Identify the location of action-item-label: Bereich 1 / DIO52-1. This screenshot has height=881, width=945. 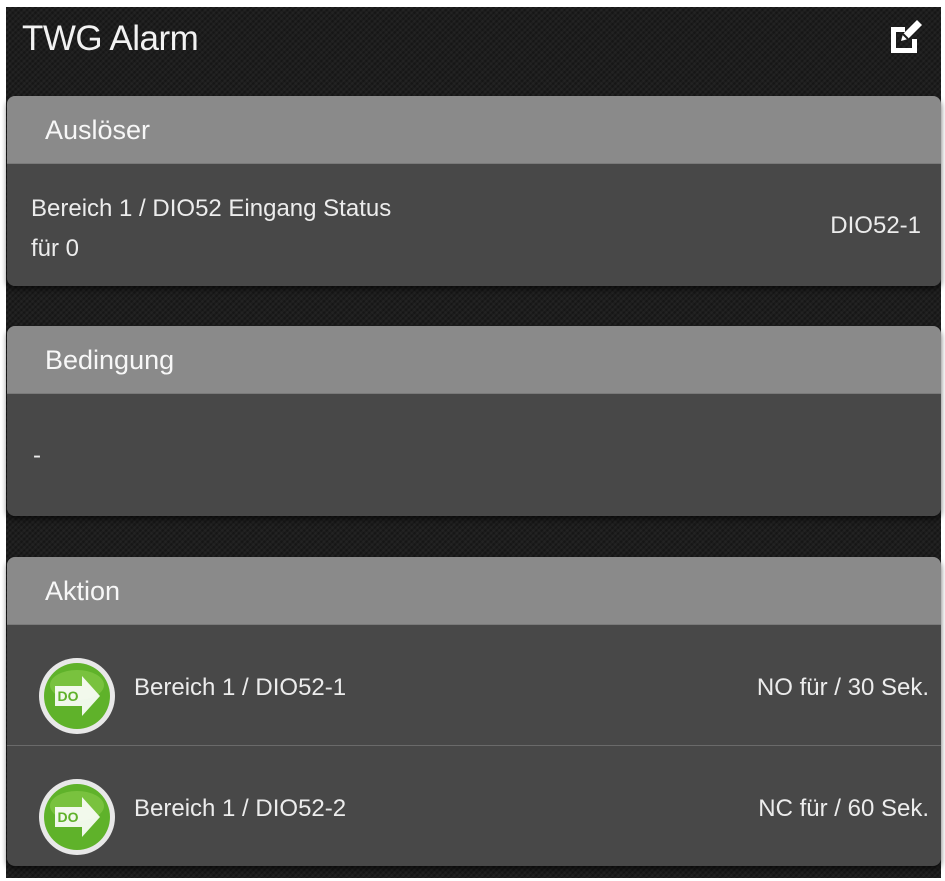
(240, 687).